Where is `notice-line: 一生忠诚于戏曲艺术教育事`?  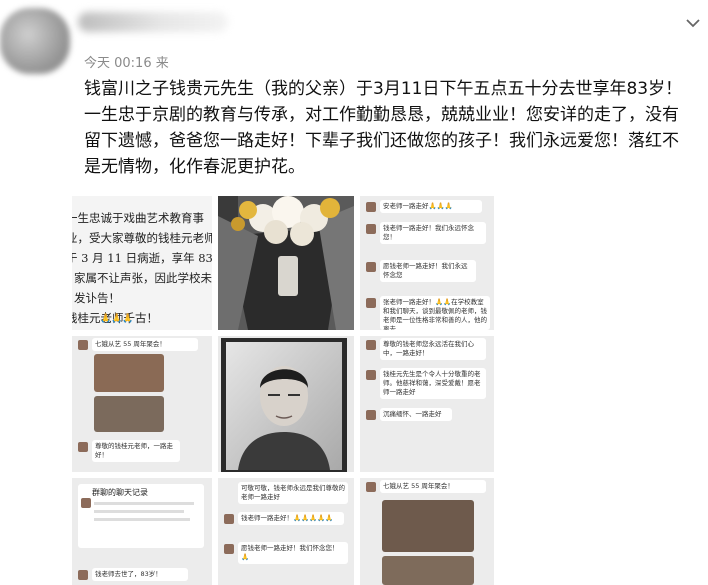
notice-line: 一生忠诚于戏曲艺术教育事 is located at coordinates (138, 218).